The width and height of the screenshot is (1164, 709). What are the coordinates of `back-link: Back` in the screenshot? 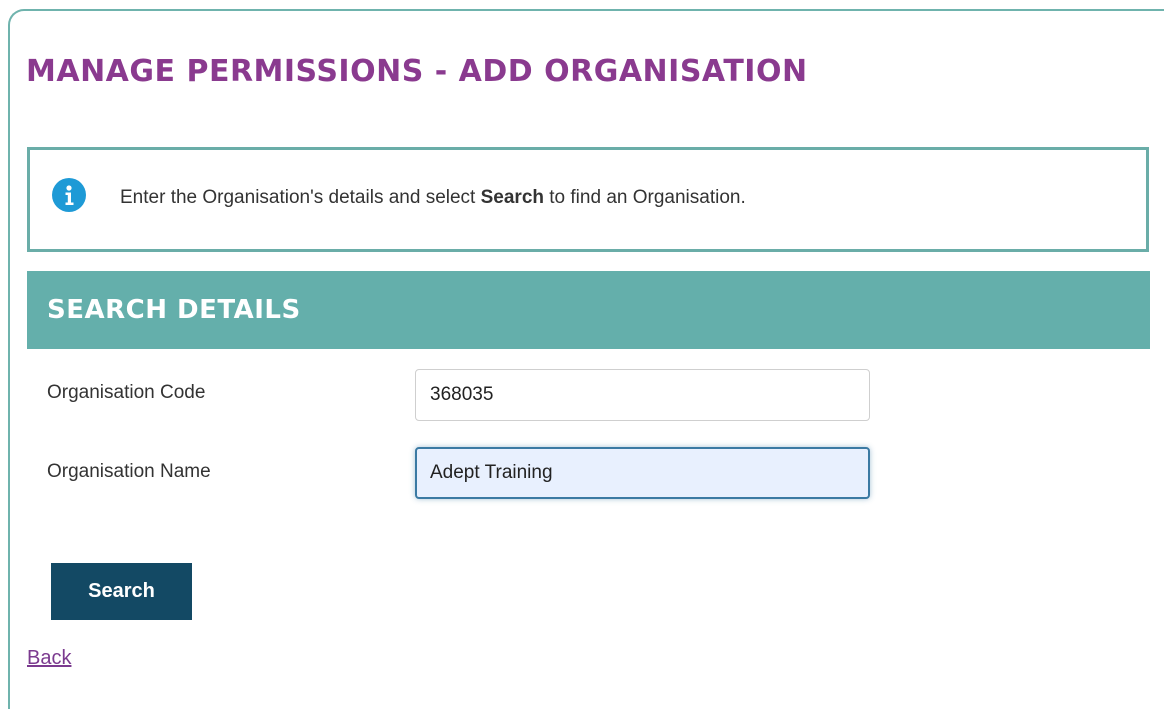 It's located at (49, 658).